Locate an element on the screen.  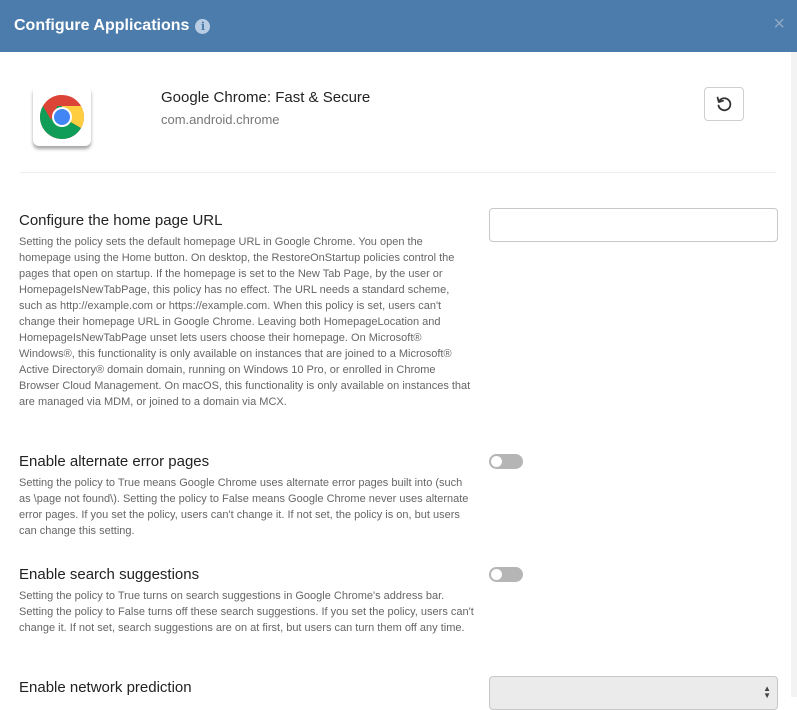
alternate-error-pages-toggle is located at coordinates (506, 461).